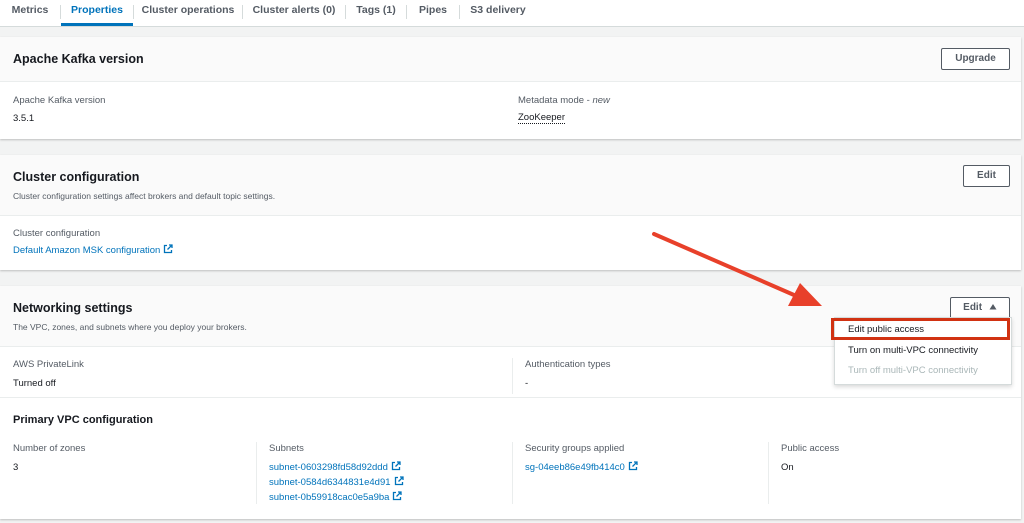  I want to click on metadata-mode-text: Metadata mode, so click(551, 100).